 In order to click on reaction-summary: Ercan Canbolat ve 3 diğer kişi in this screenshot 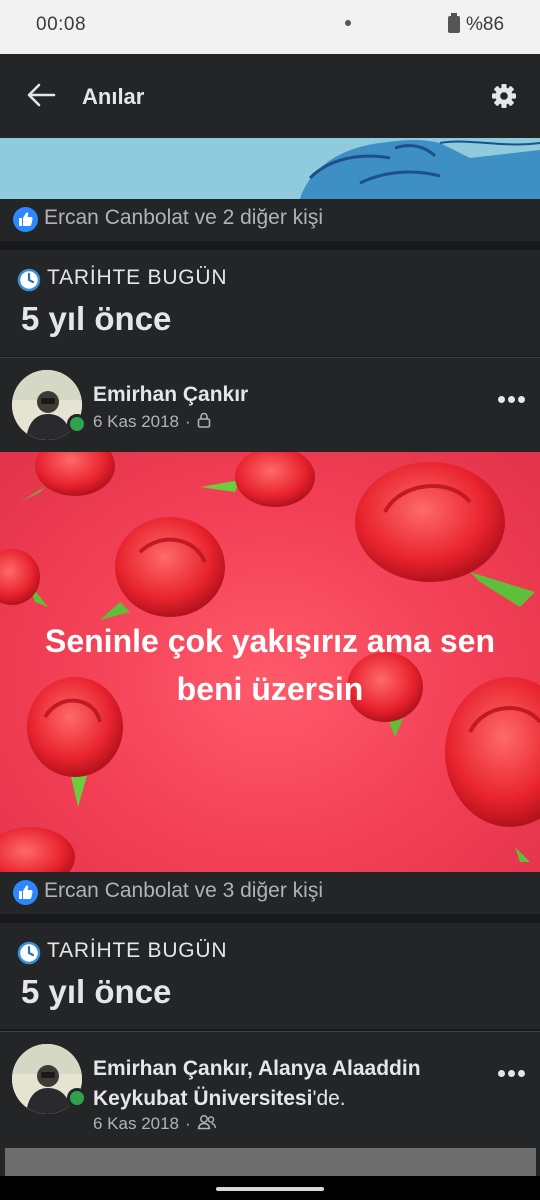, I will do `click(270, 893)`.